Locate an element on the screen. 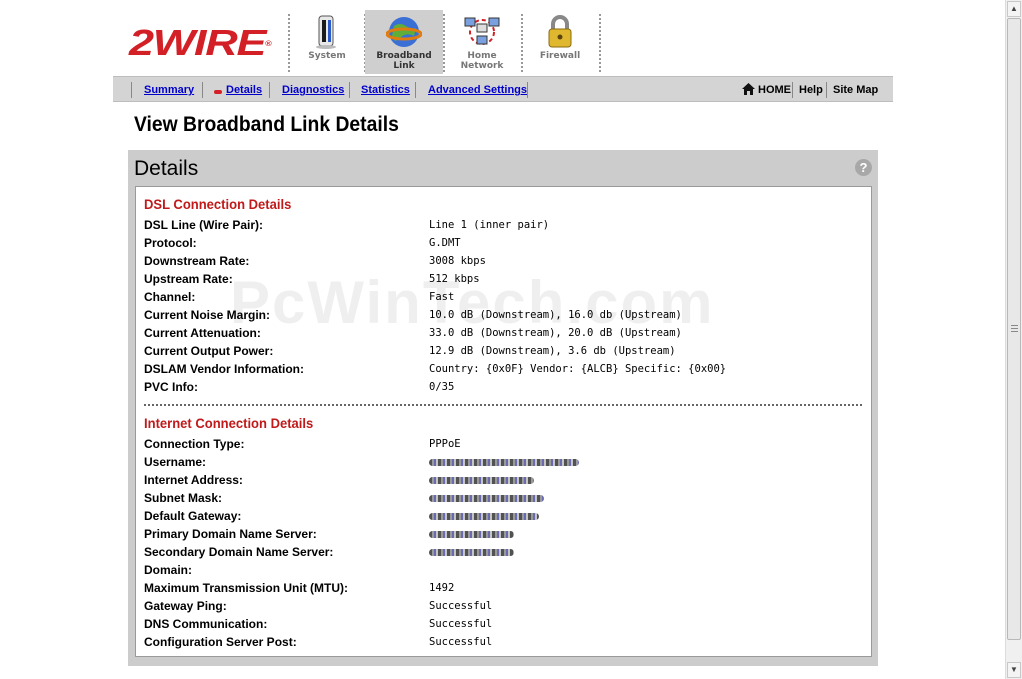 The height and width of the screenshot is (679, 1022). detail-row: Secondary Domain Name Server: is located at coordinates (504, 554).